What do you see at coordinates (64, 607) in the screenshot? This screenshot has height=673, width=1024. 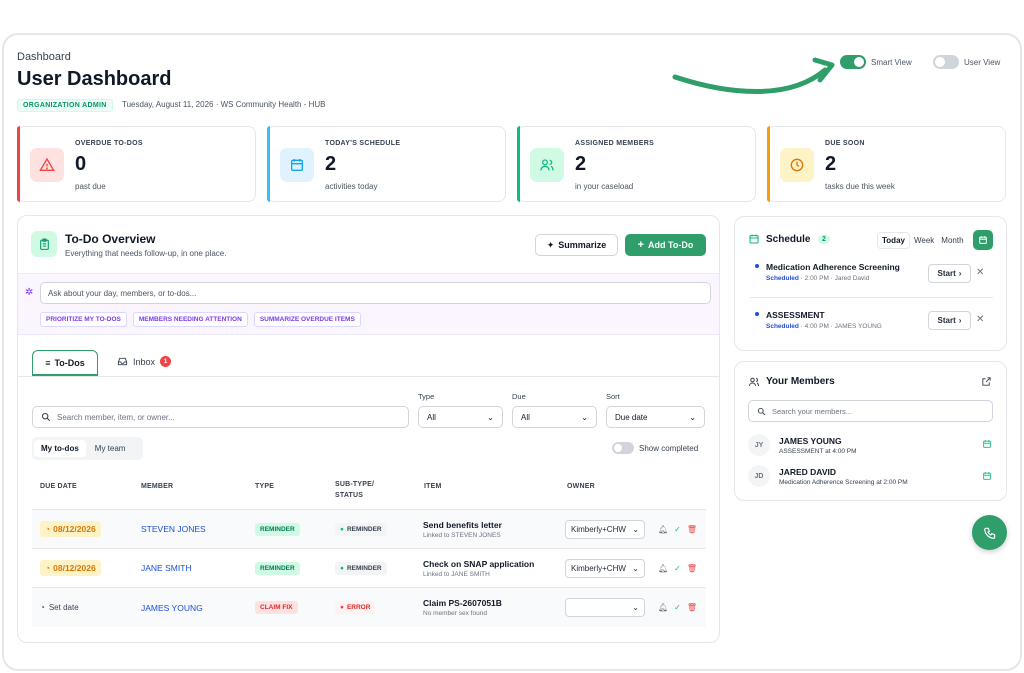 I see `set-date-link: Set date` at bounding box center [64, 607].